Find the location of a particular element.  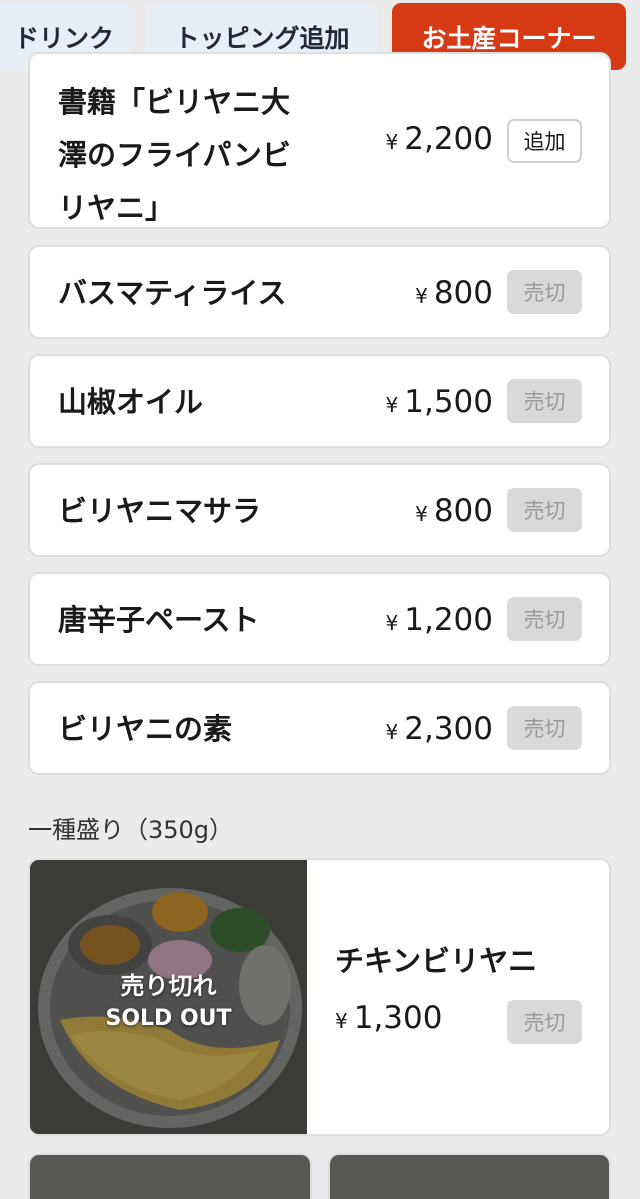

item-name: バスマティライス is located at coordinates (172, 293).